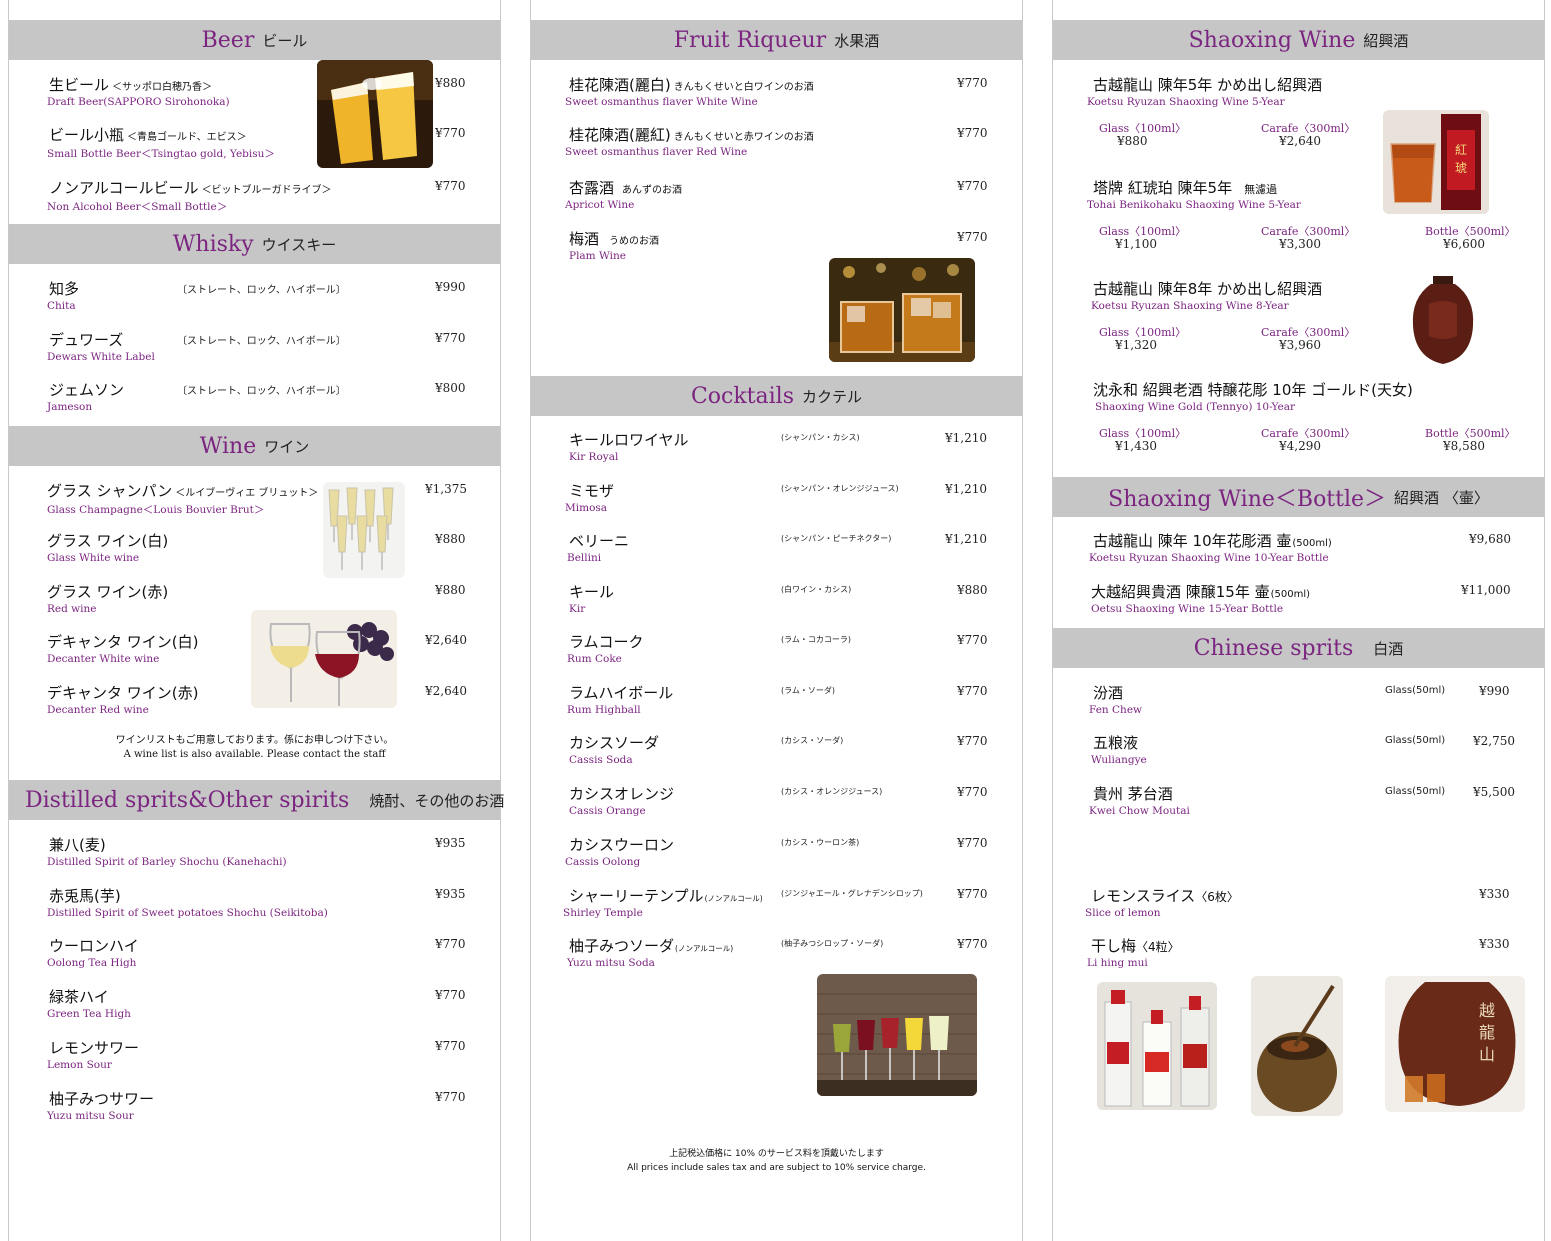 This screenshot has width=1551, height=1241. I want to click on item-english: Draft Beer(SAPPORO Sirohonoka), so click(138, 102).